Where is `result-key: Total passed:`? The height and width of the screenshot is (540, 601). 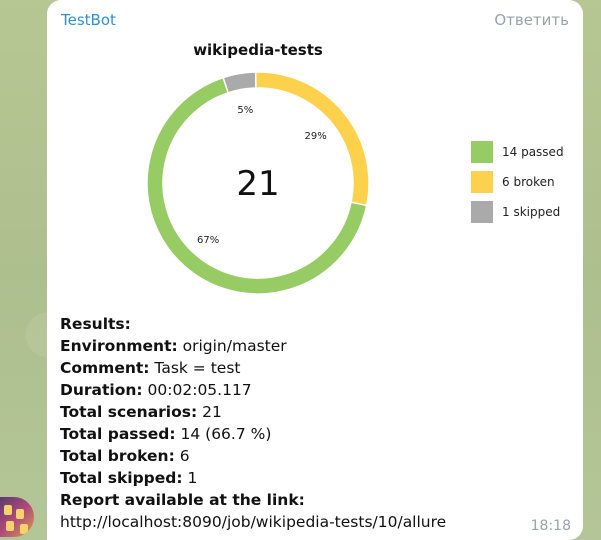
result-key: Total passed: is located at coordinates (118, 434).